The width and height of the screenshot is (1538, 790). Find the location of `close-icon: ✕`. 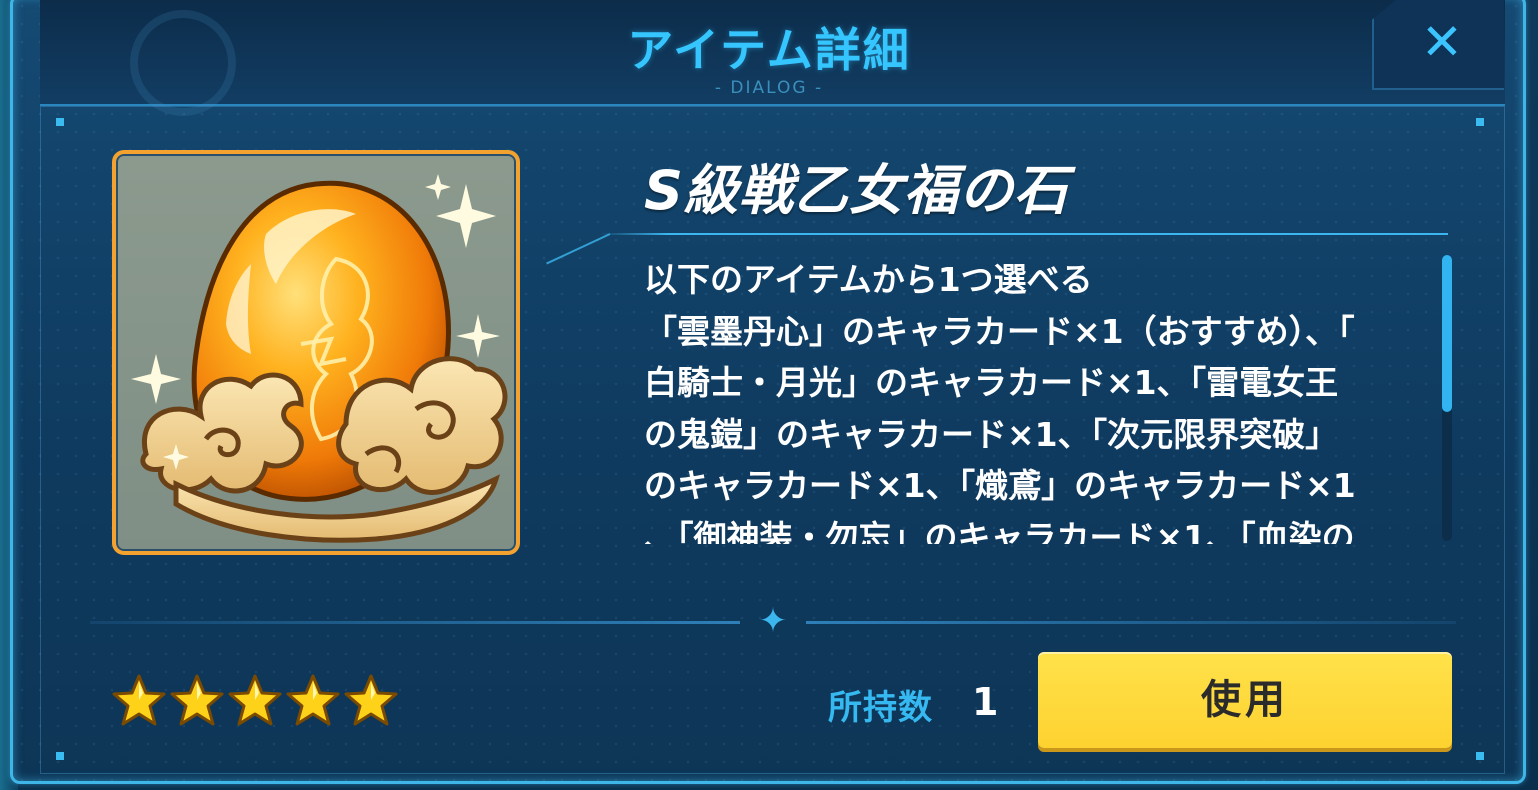

close-icon: ✕ is located at coordinates (1442, 42).